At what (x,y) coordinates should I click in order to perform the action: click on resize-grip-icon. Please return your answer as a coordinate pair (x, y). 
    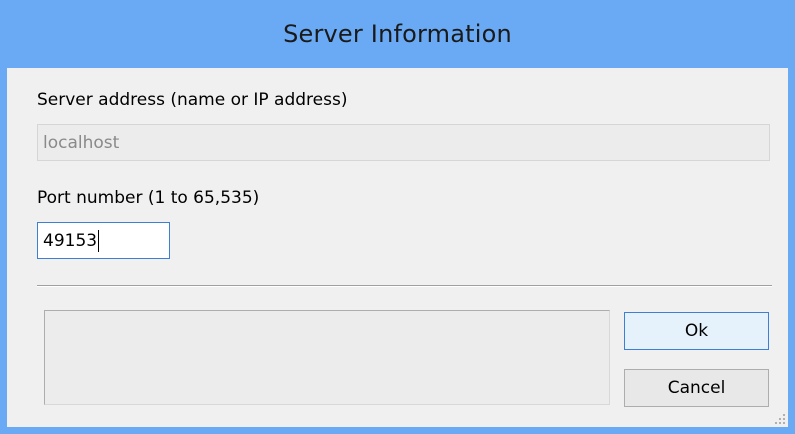
    Looking at the image, I should click on (780, 419).